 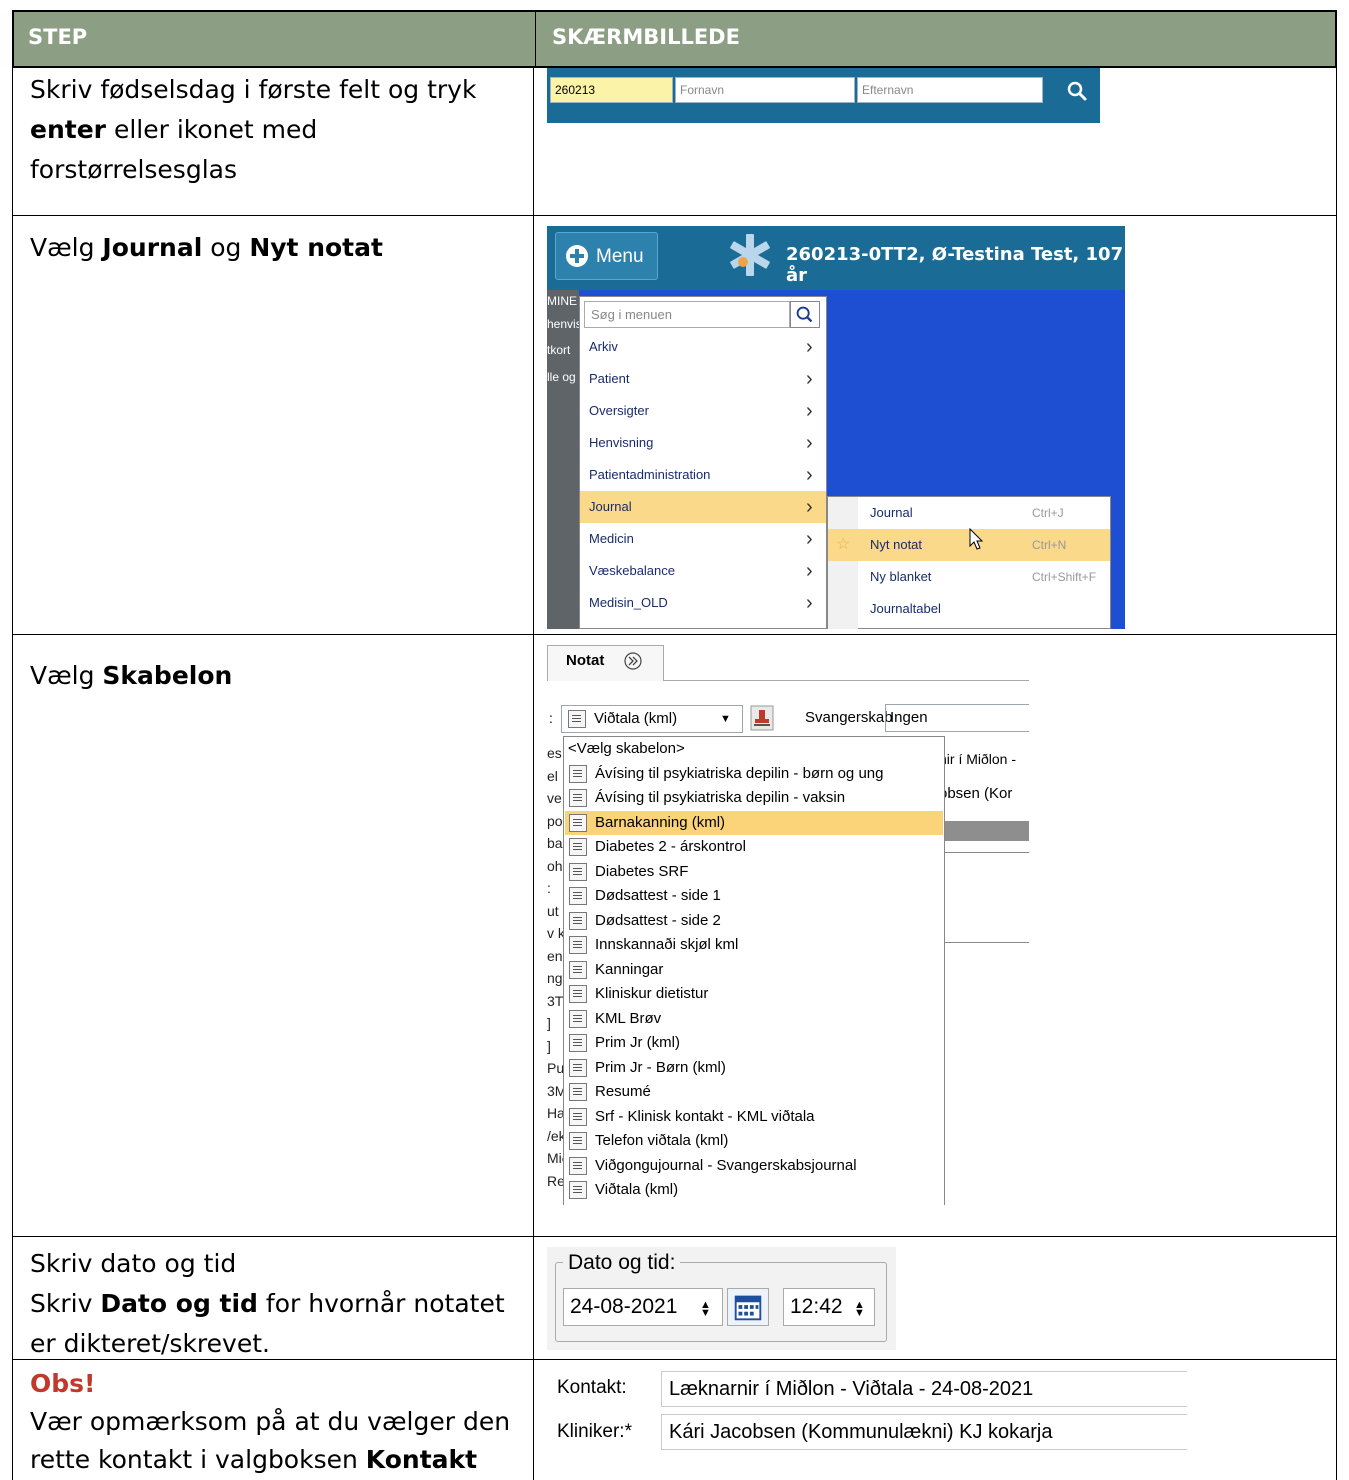 What do you see at coordinates (969, 513) in the screenshot?
I see `submenu-item: Journal Ctrl+J` at bounding box center [969, 513].